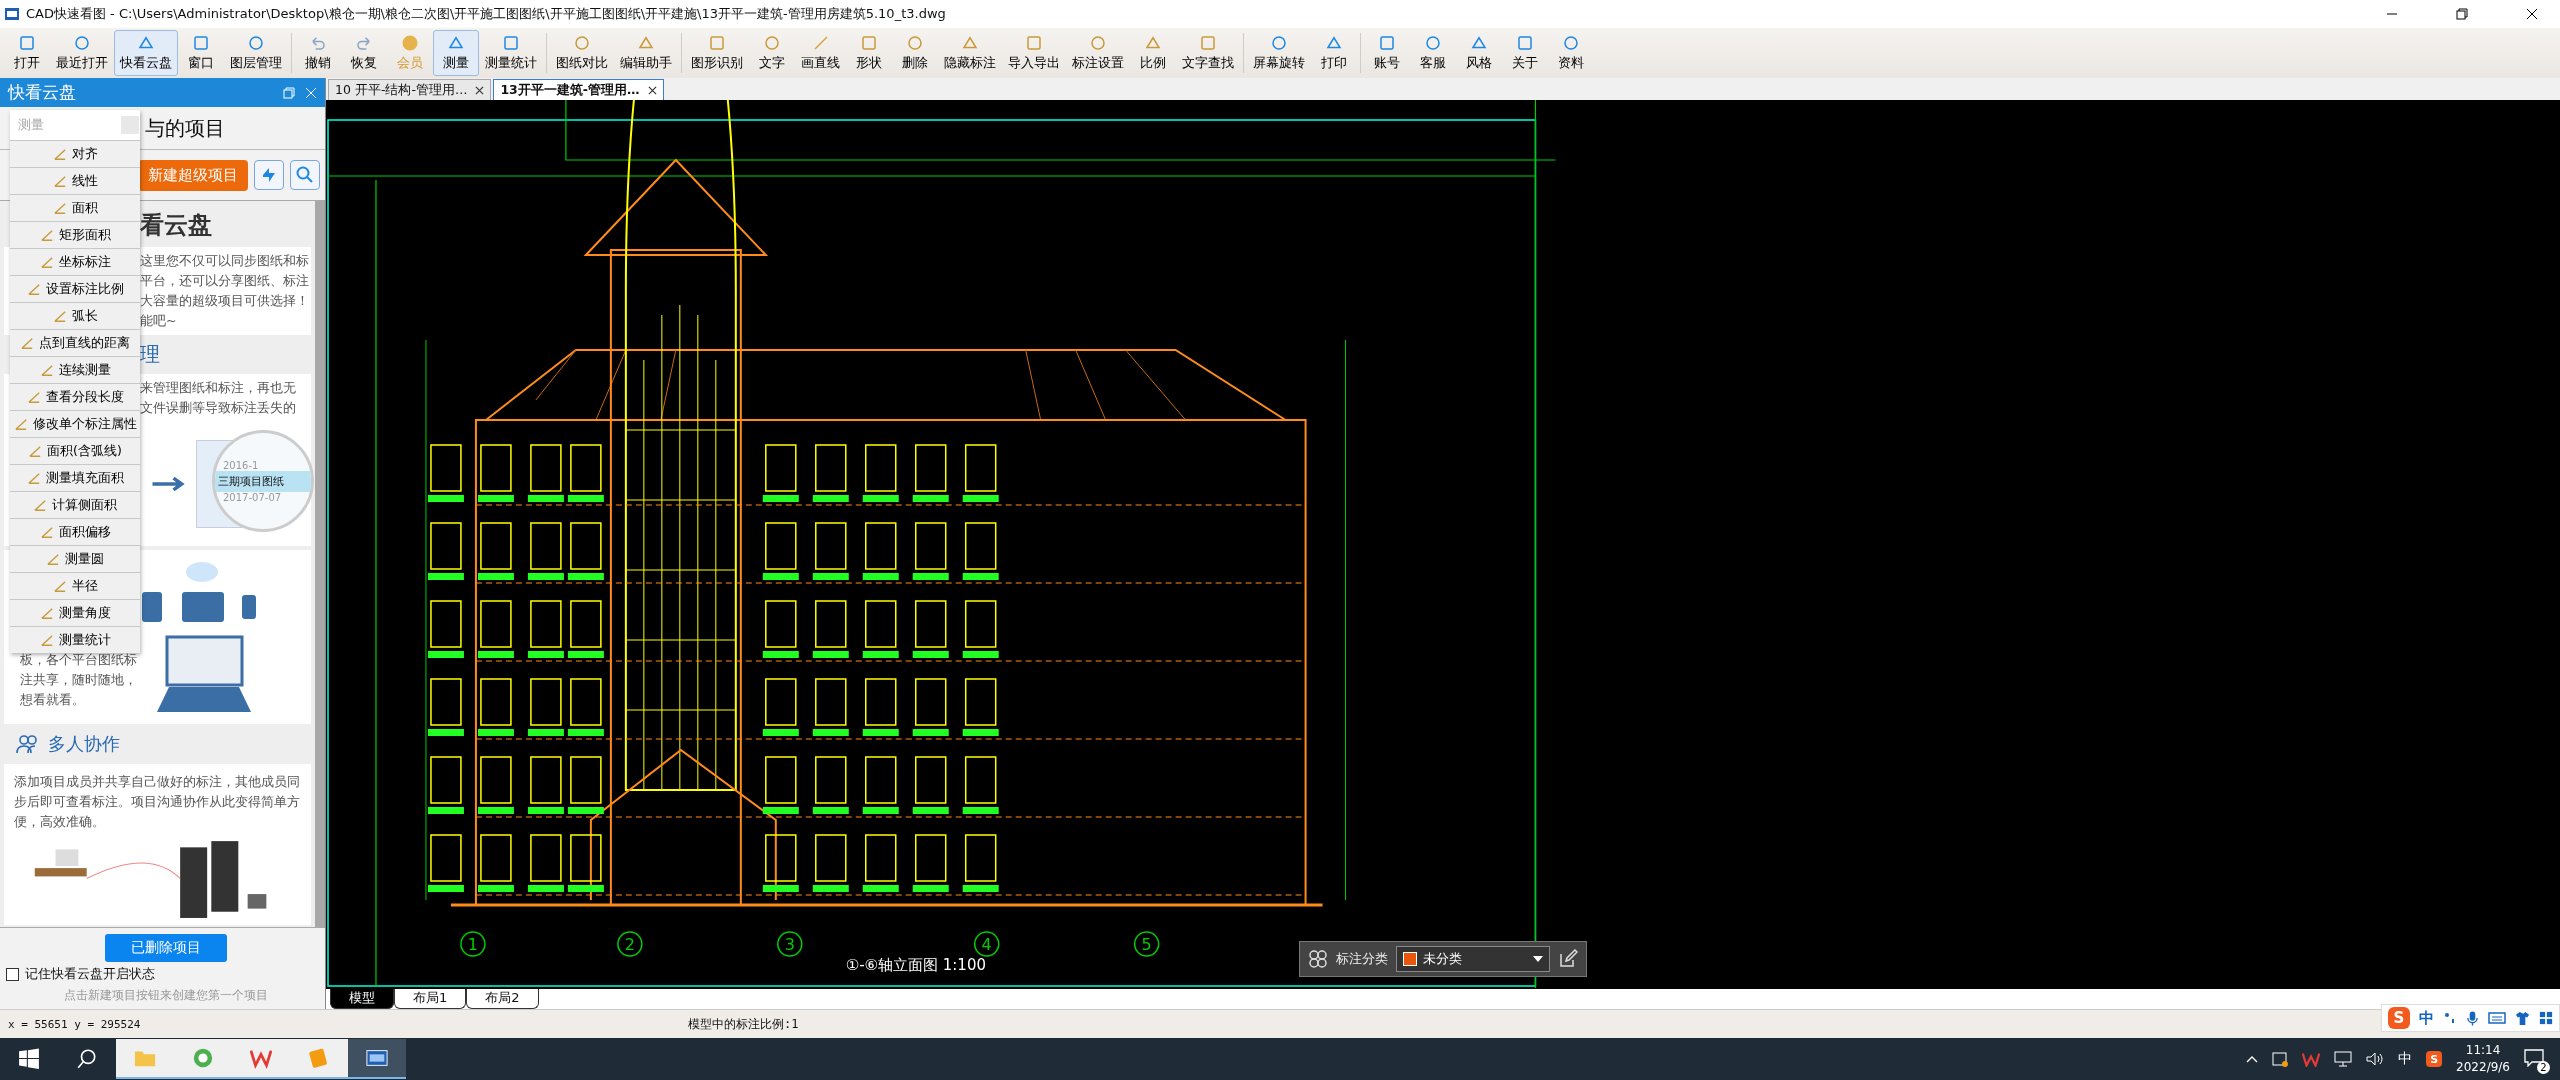 Image resolution: width=2560 pixels, height=1080 pixels. Describe the element at coordinates (75, 153) in the screenshot. I see `menu-item: 对齐` at that location.